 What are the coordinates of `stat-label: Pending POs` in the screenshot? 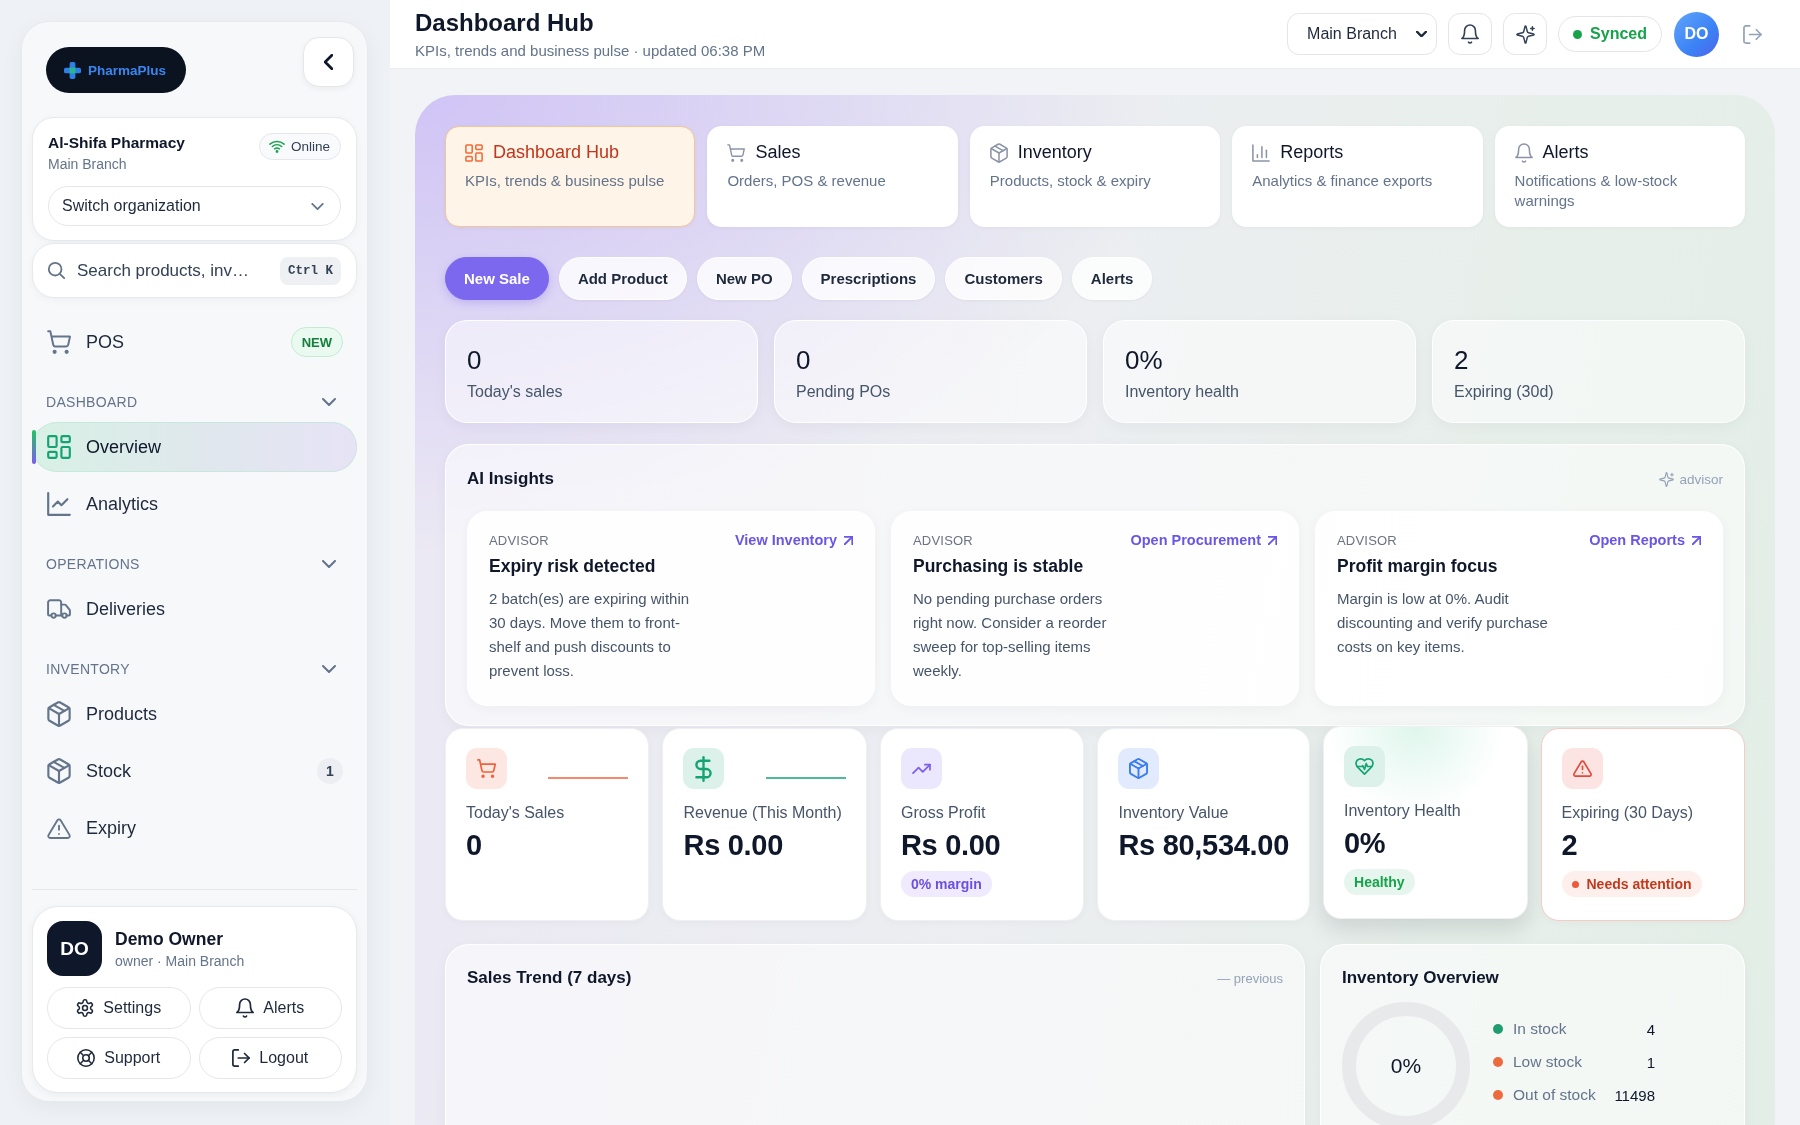 It's located at (844, 392).